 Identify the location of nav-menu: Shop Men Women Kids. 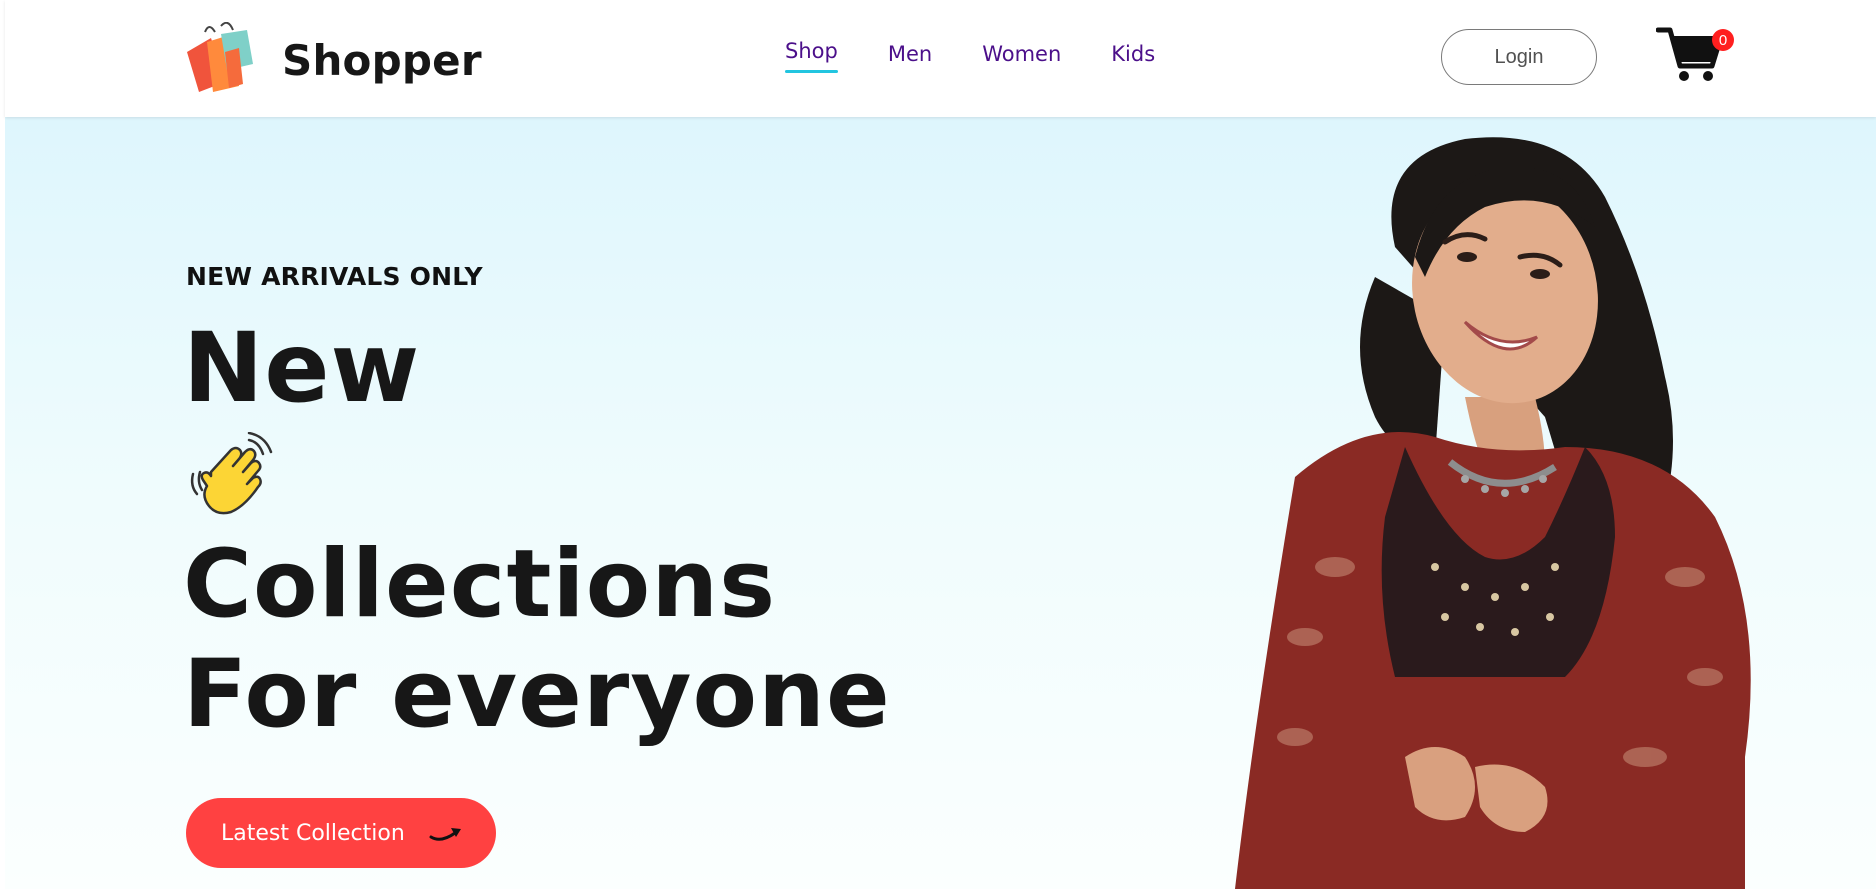
(970, 56).